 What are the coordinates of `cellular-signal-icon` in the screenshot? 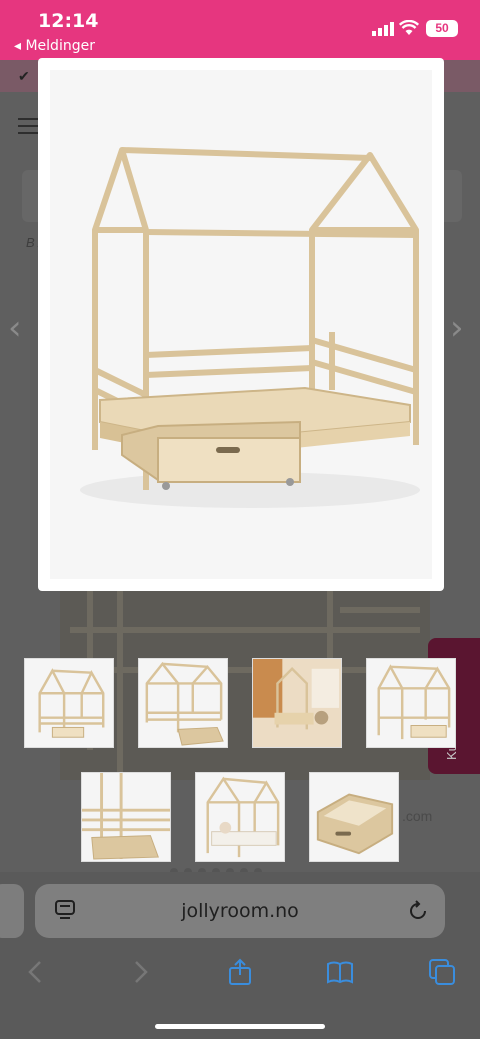 It's located at (383, 29).